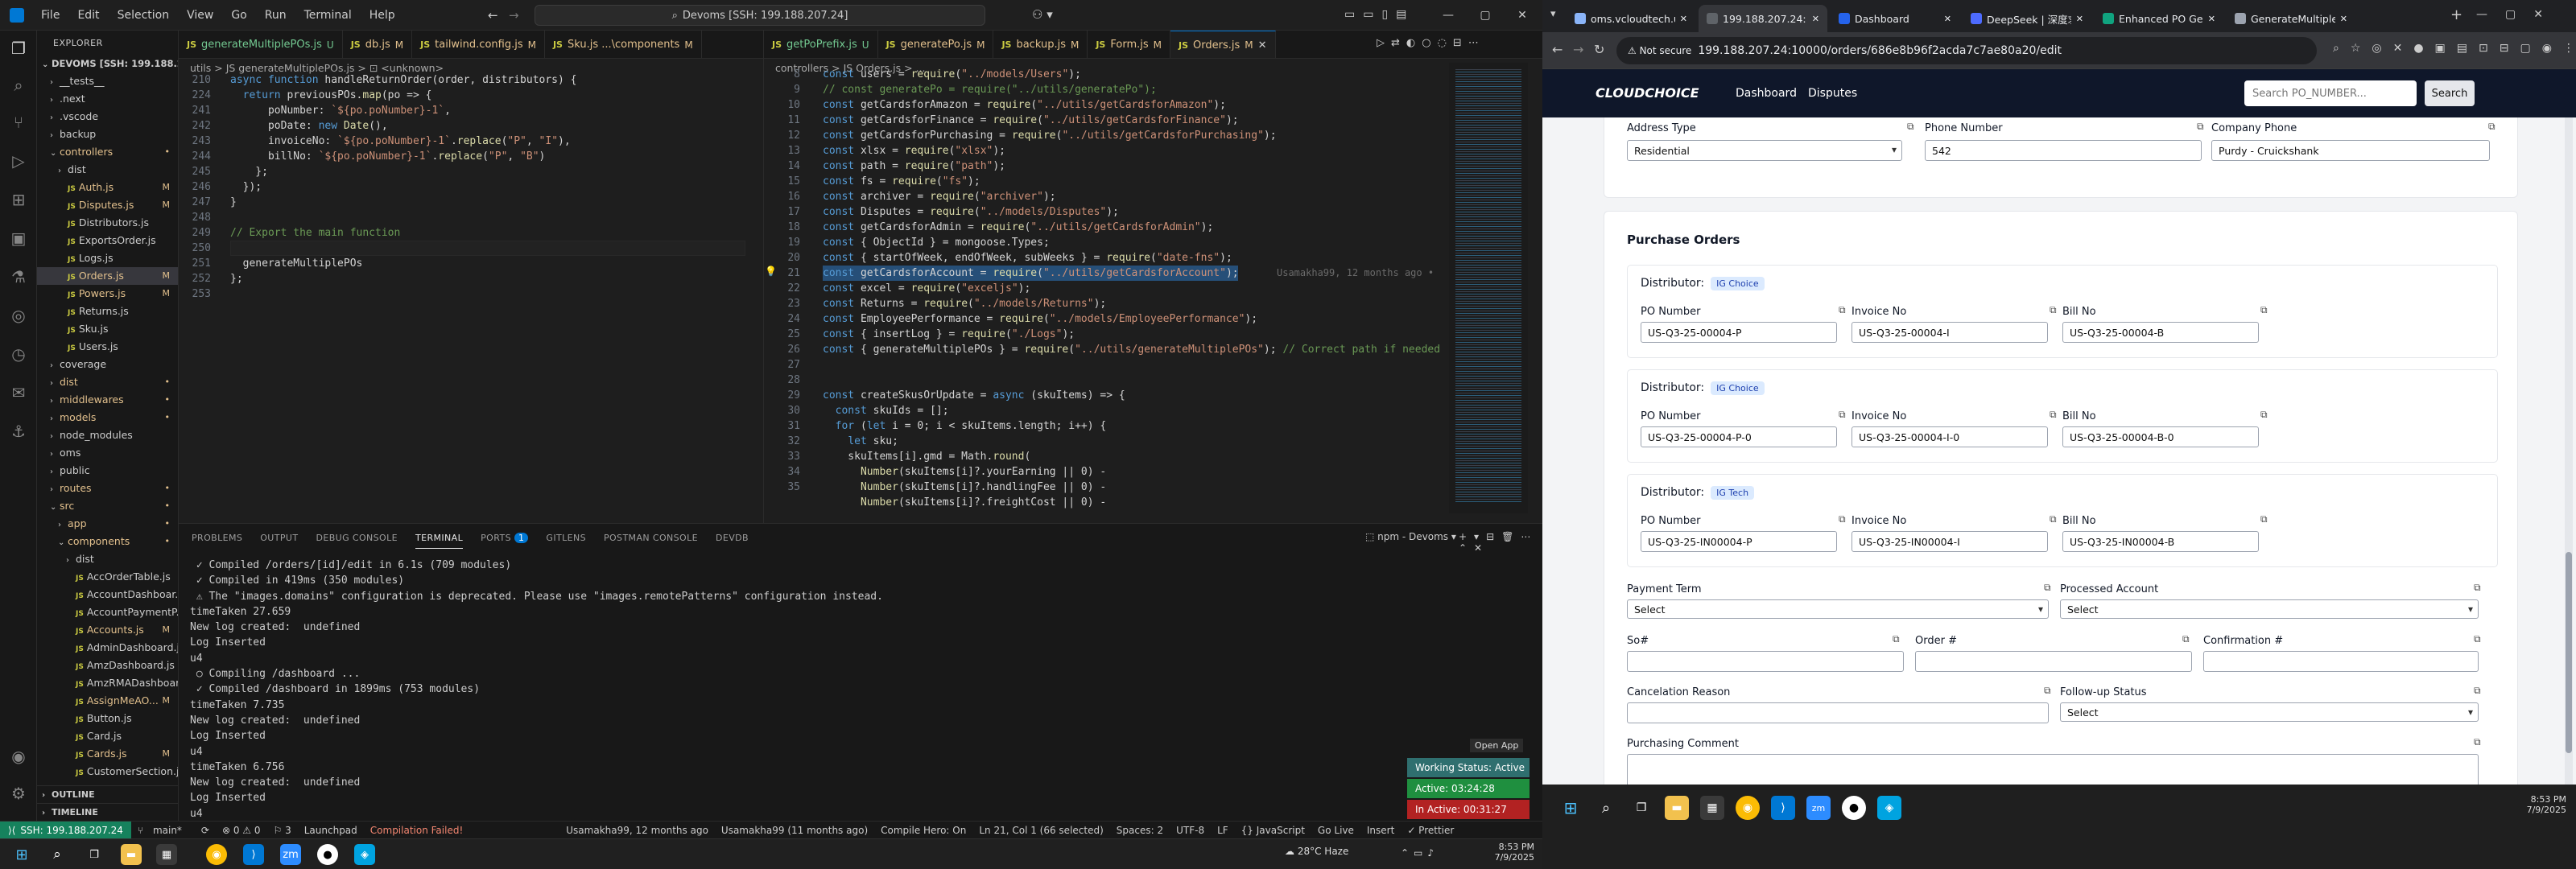 This screenshot has height=869, width=2576. What do you see at coordinates (771, 271) in the screenshot?
I see `lightbulb-icon: 💡` at bounding box center [771, 271].